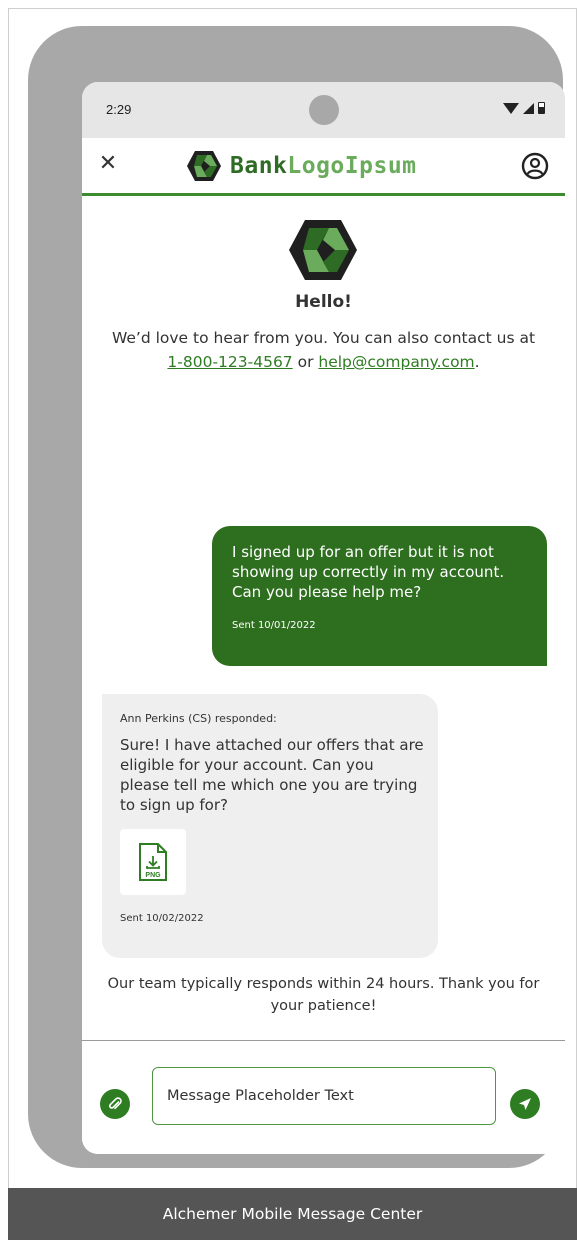 The image size is (577, 1240). I want to click on status-time: 2:29, so click(119, 109).